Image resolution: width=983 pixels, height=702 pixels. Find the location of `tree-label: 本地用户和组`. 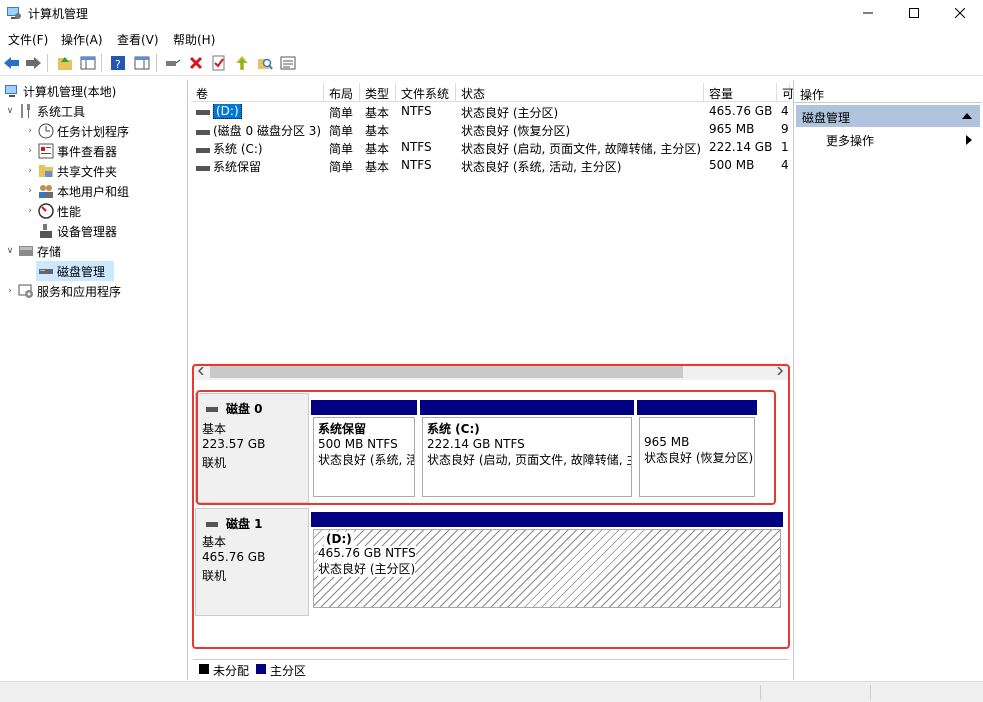

tree-label: 本地用户和组 is located at coordinates (93, 191).